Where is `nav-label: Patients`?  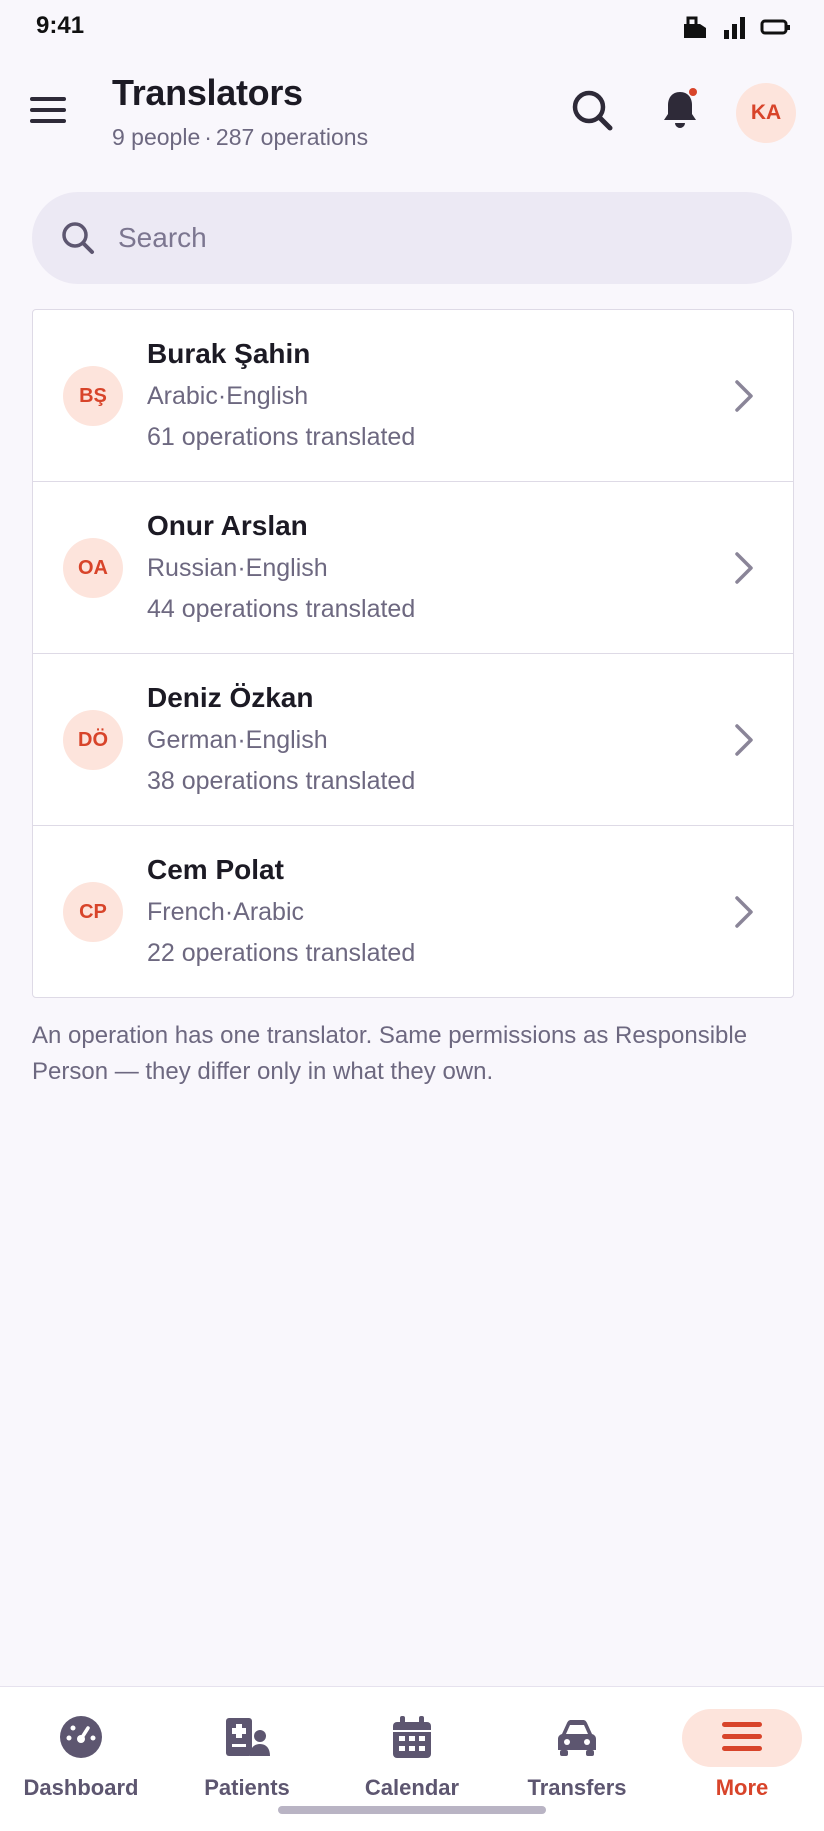
nav-label: Patients is located at coordinates (247, 1787).